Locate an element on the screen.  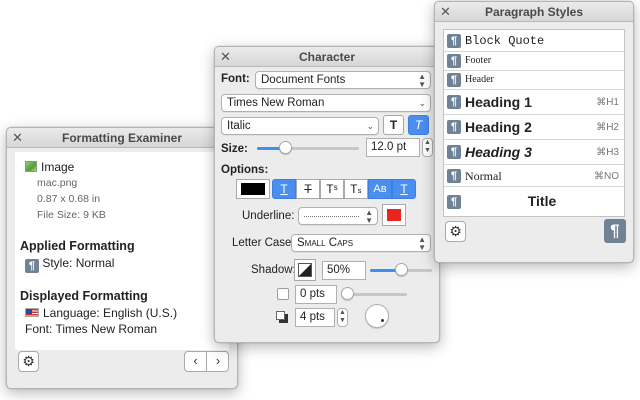
style-row-header: ¶ Header is located at coordinates (534, 80).